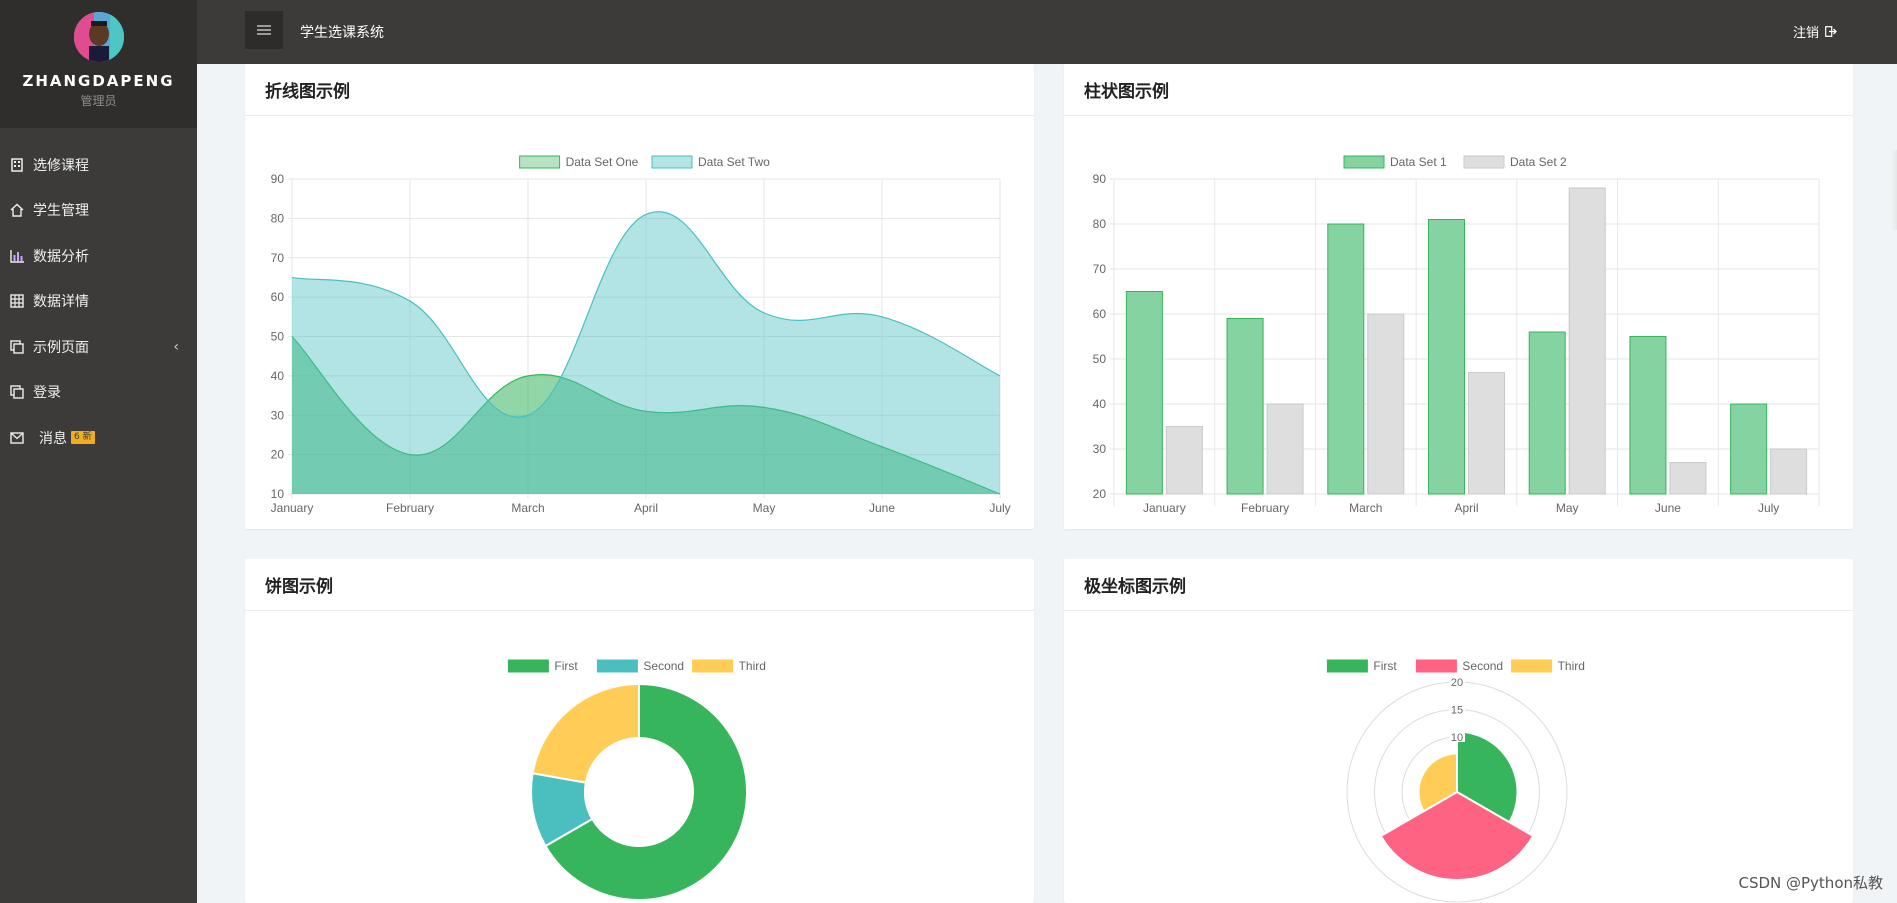  Describe the element at coordinates (17, 210) in the screenshot. I see `home-icon` at that location.